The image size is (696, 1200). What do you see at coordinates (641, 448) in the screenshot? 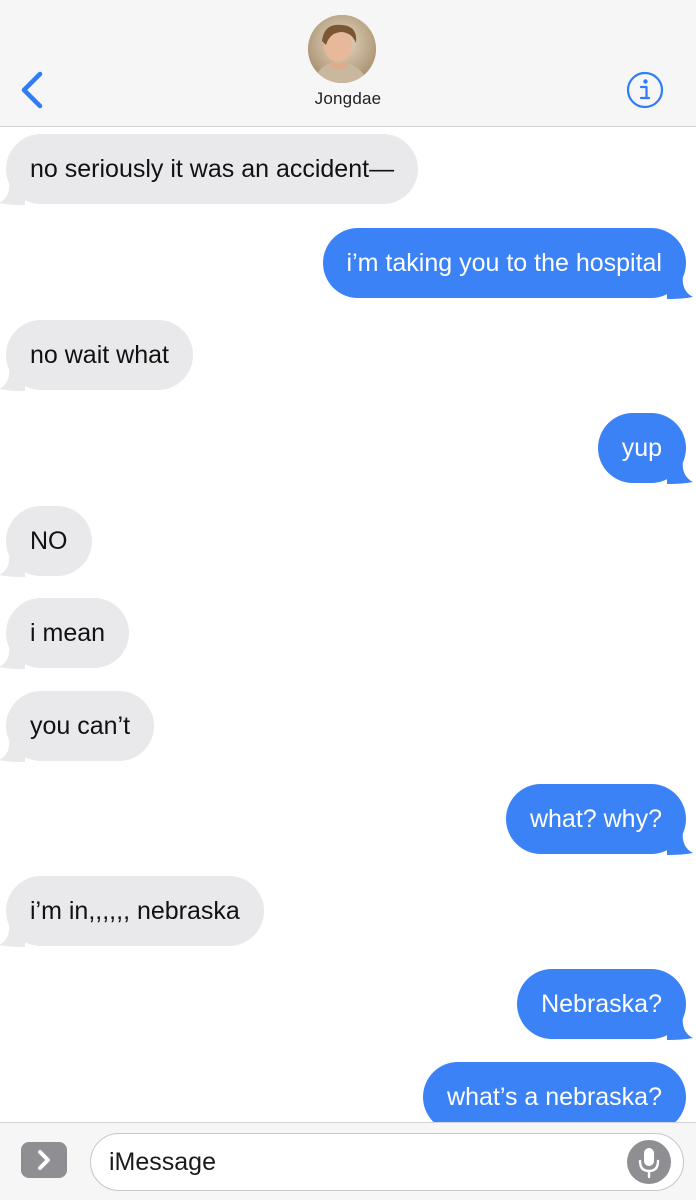
I see `message-text: yup` at bounding box center [641, 448].